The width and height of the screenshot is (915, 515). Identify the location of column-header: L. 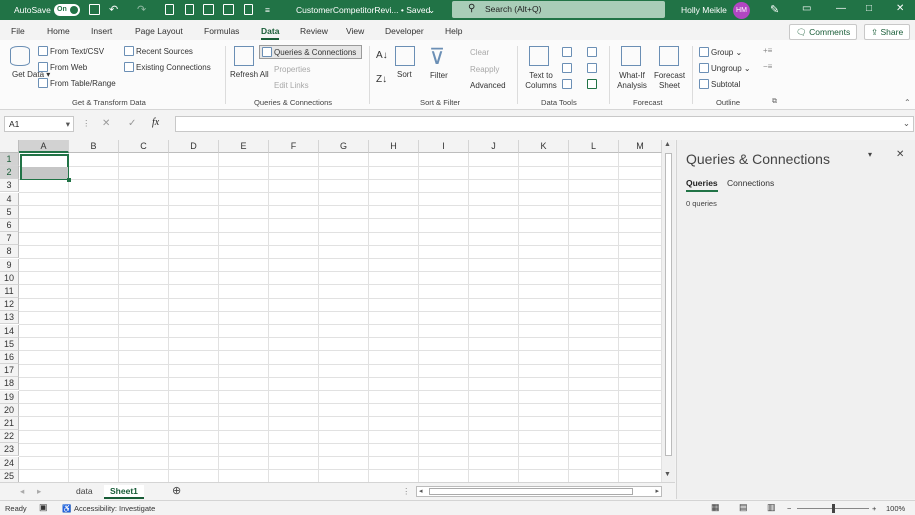
(594, 146).